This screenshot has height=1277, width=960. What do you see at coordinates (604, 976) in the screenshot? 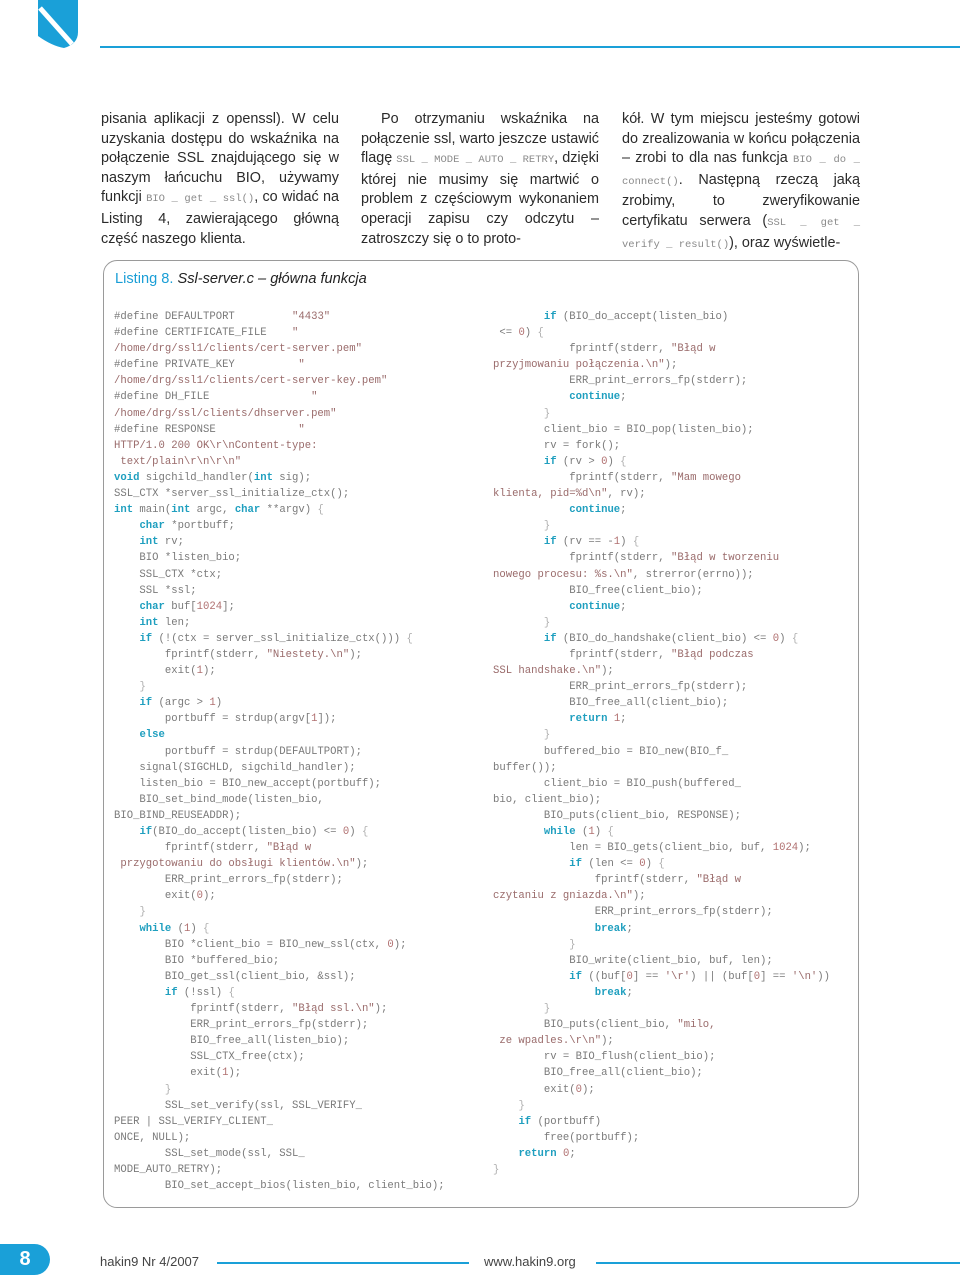
I see `code-token: ((buf[` at bounding box center [604, 976].